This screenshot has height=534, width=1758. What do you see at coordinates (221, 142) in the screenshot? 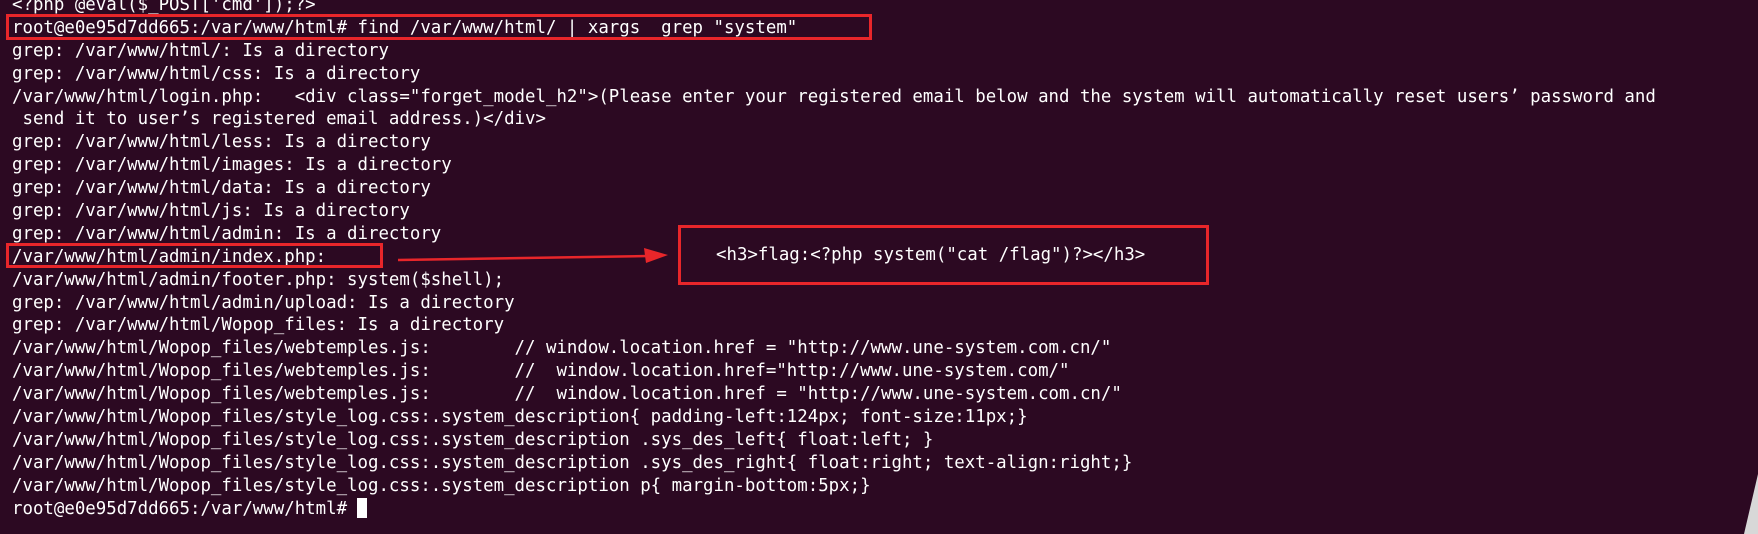
I see `terminal-line: grep: /var/www/html/less: Is a directory` at bounding box center [221, 142].